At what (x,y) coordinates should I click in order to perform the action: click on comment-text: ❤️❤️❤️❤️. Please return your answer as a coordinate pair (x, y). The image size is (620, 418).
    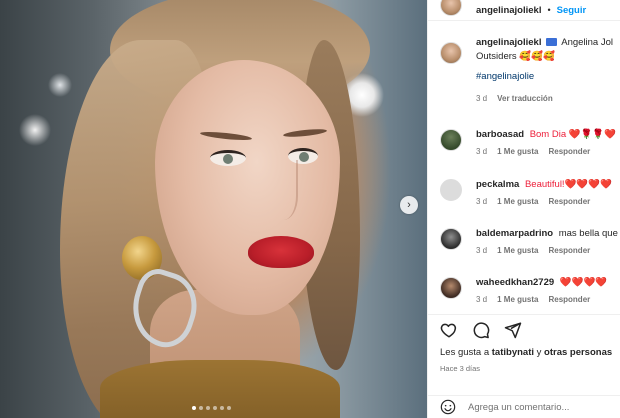
    Looking at the image, I should click on (583, 282).